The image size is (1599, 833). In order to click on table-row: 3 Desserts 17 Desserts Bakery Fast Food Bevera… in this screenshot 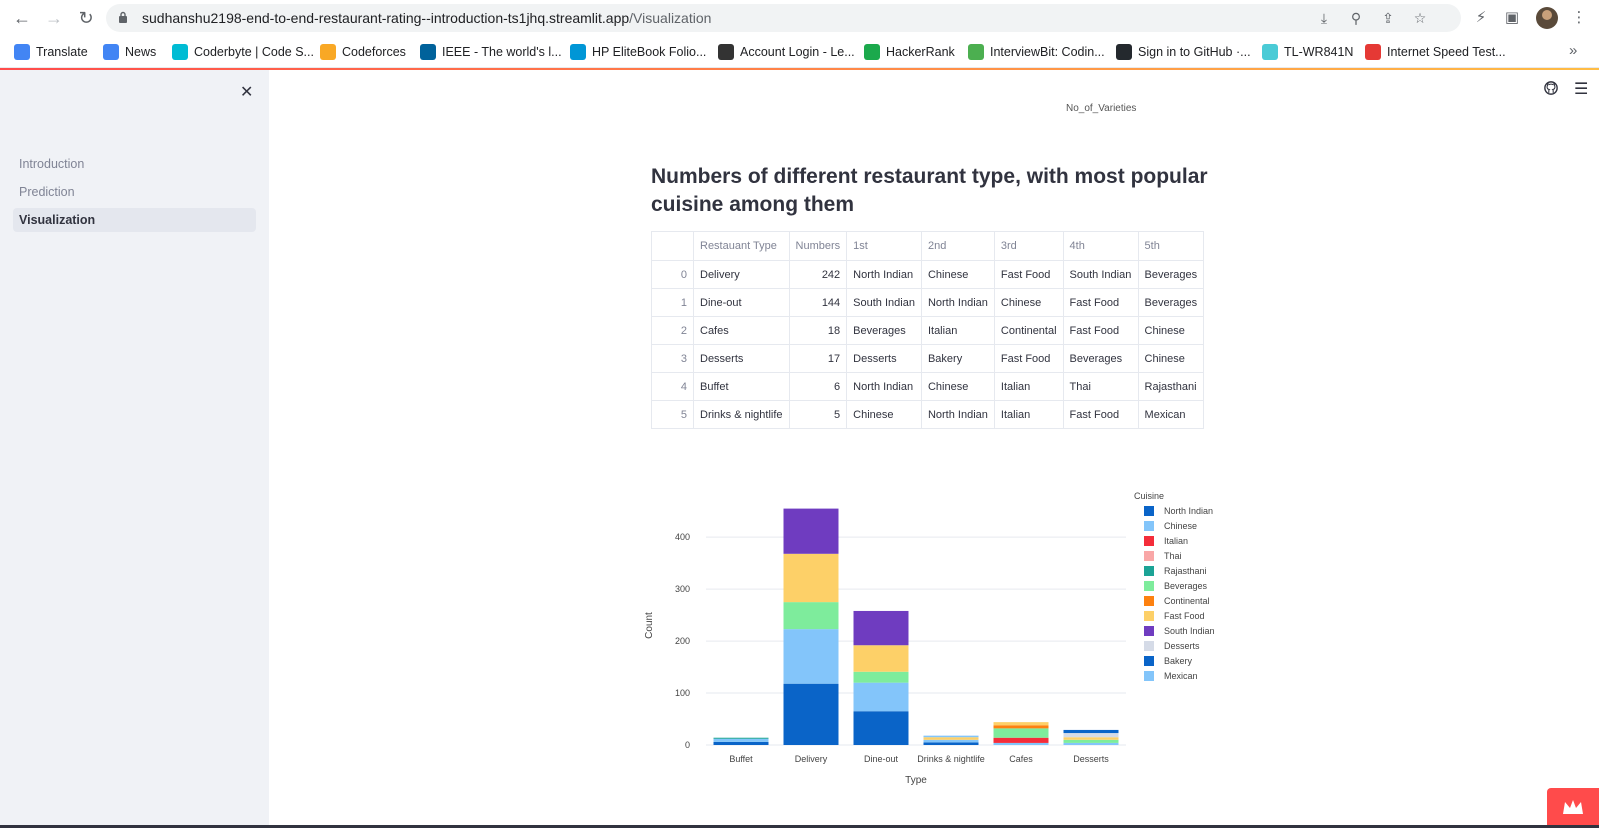, I will do `click(928, 358)`.